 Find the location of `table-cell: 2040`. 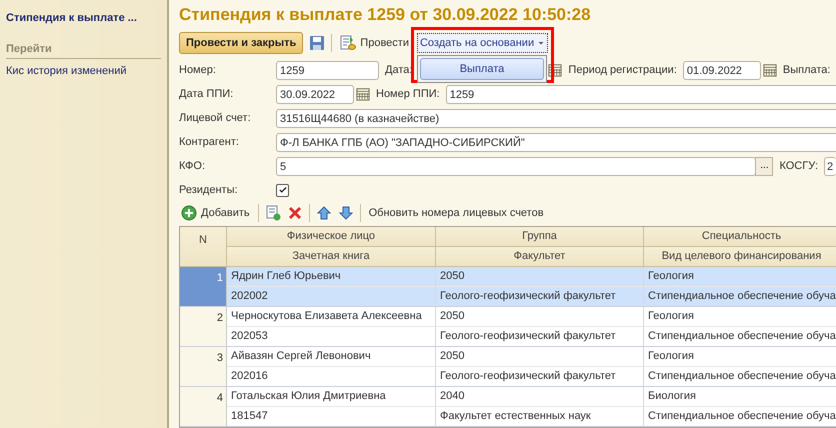

table-cell: 2040 is located at coordinates (540, 397).